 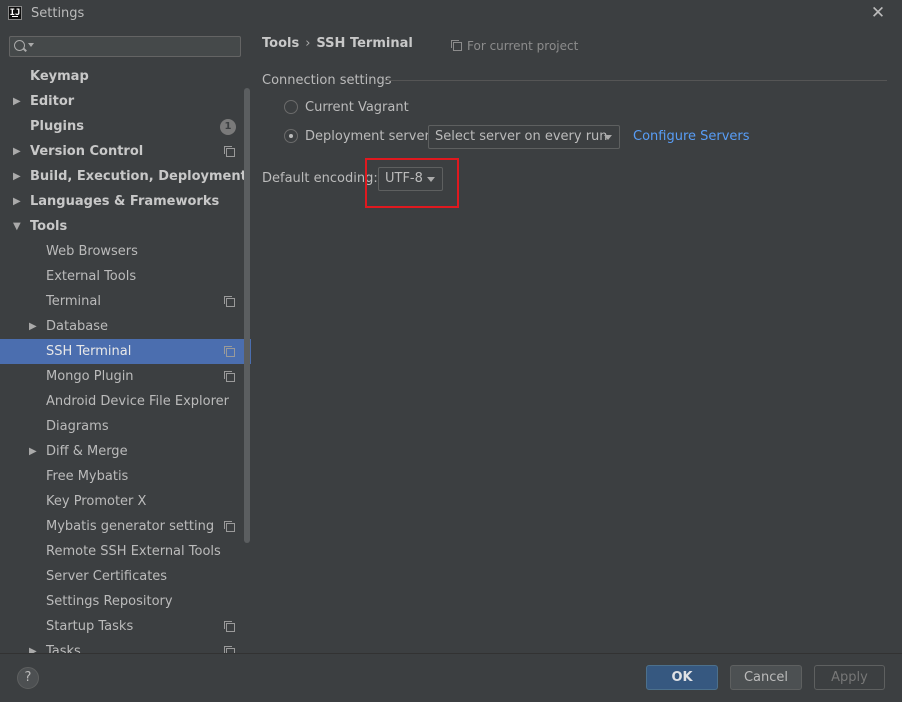 I want to click on sidebar-item: Key Promoter X, so click(x=125, y=501).